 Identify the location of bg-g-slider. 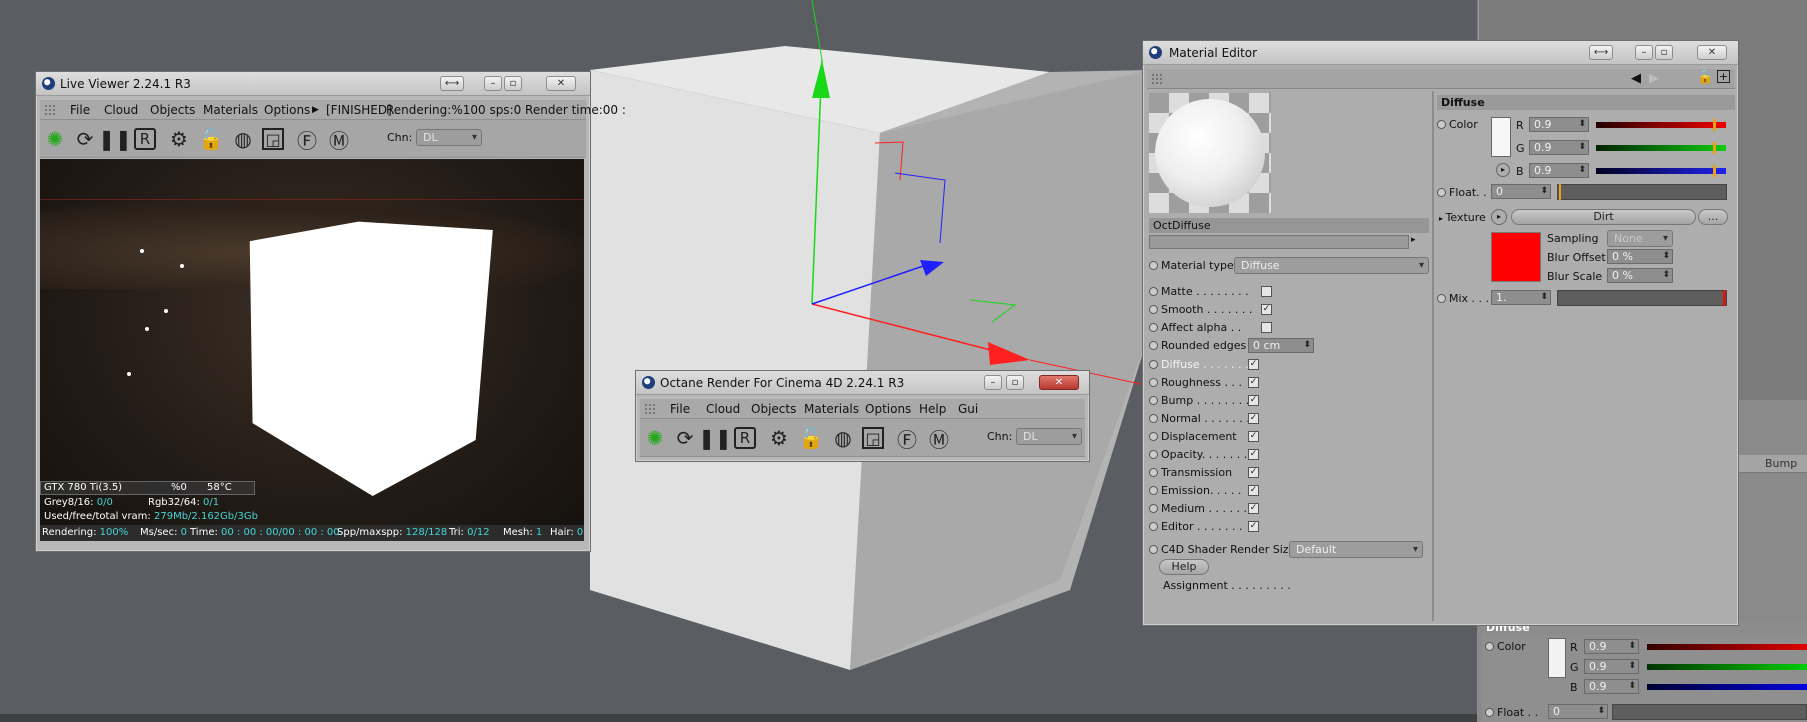
(1727, 667).